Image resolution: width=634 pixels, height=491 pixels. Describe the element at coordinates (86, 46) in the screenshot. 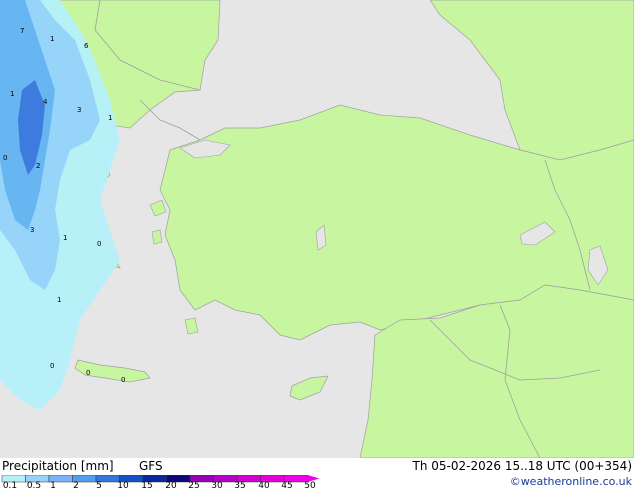

I see `precip-label: 6` at that location.